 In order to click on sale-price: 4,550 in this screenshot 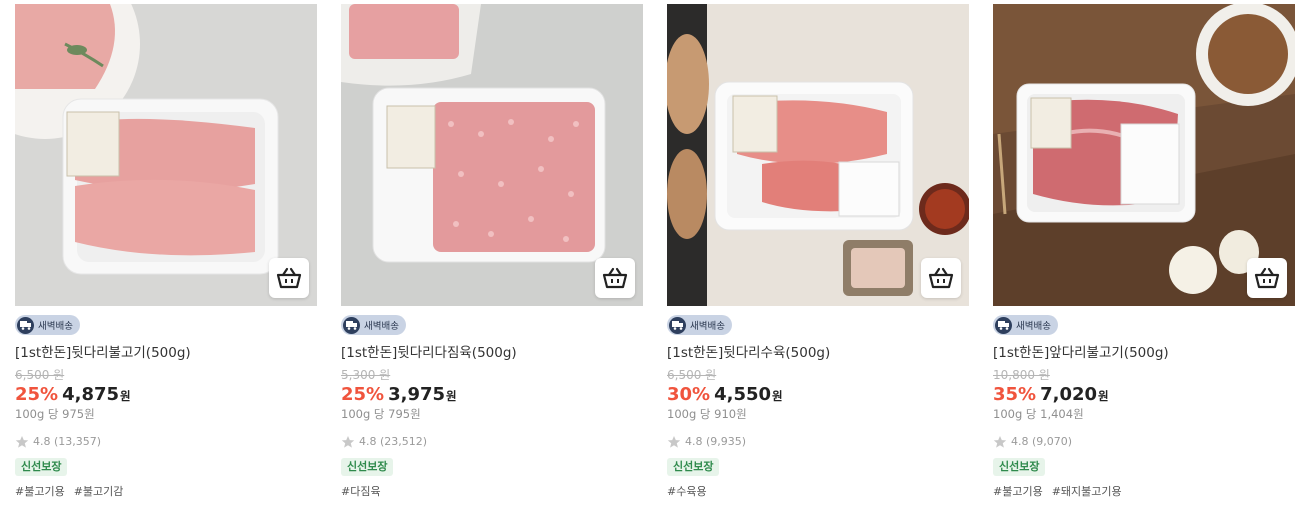, I will do `click(743, 394)`.